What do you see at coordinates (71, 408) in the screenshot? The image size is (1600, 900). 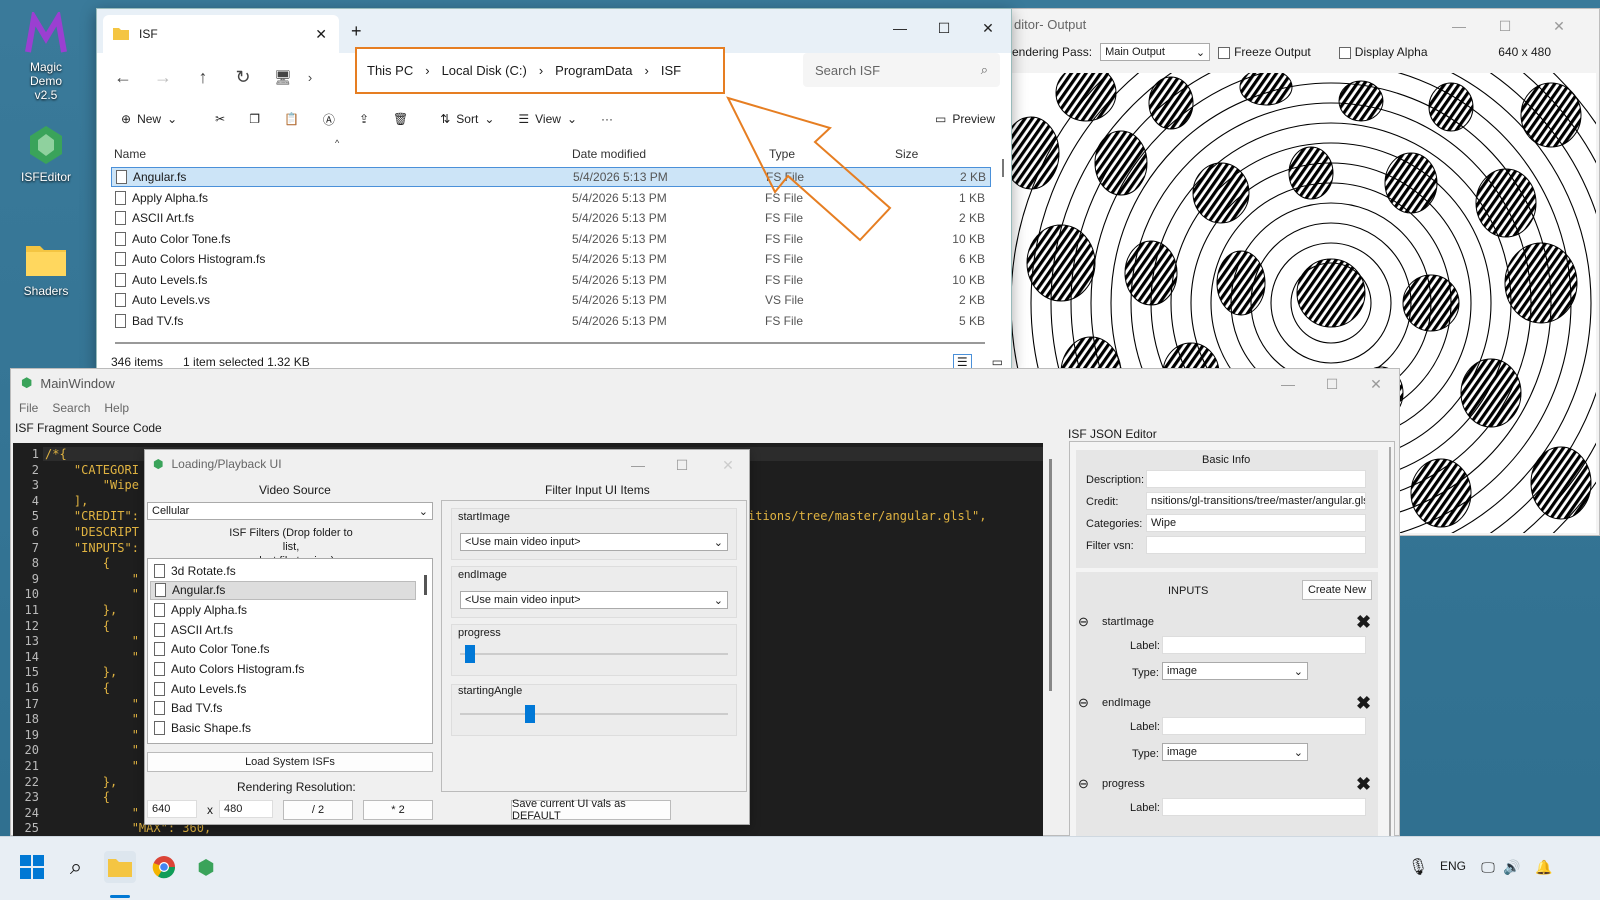 I see `menu-search: Search` at bounding box center [71, 408].